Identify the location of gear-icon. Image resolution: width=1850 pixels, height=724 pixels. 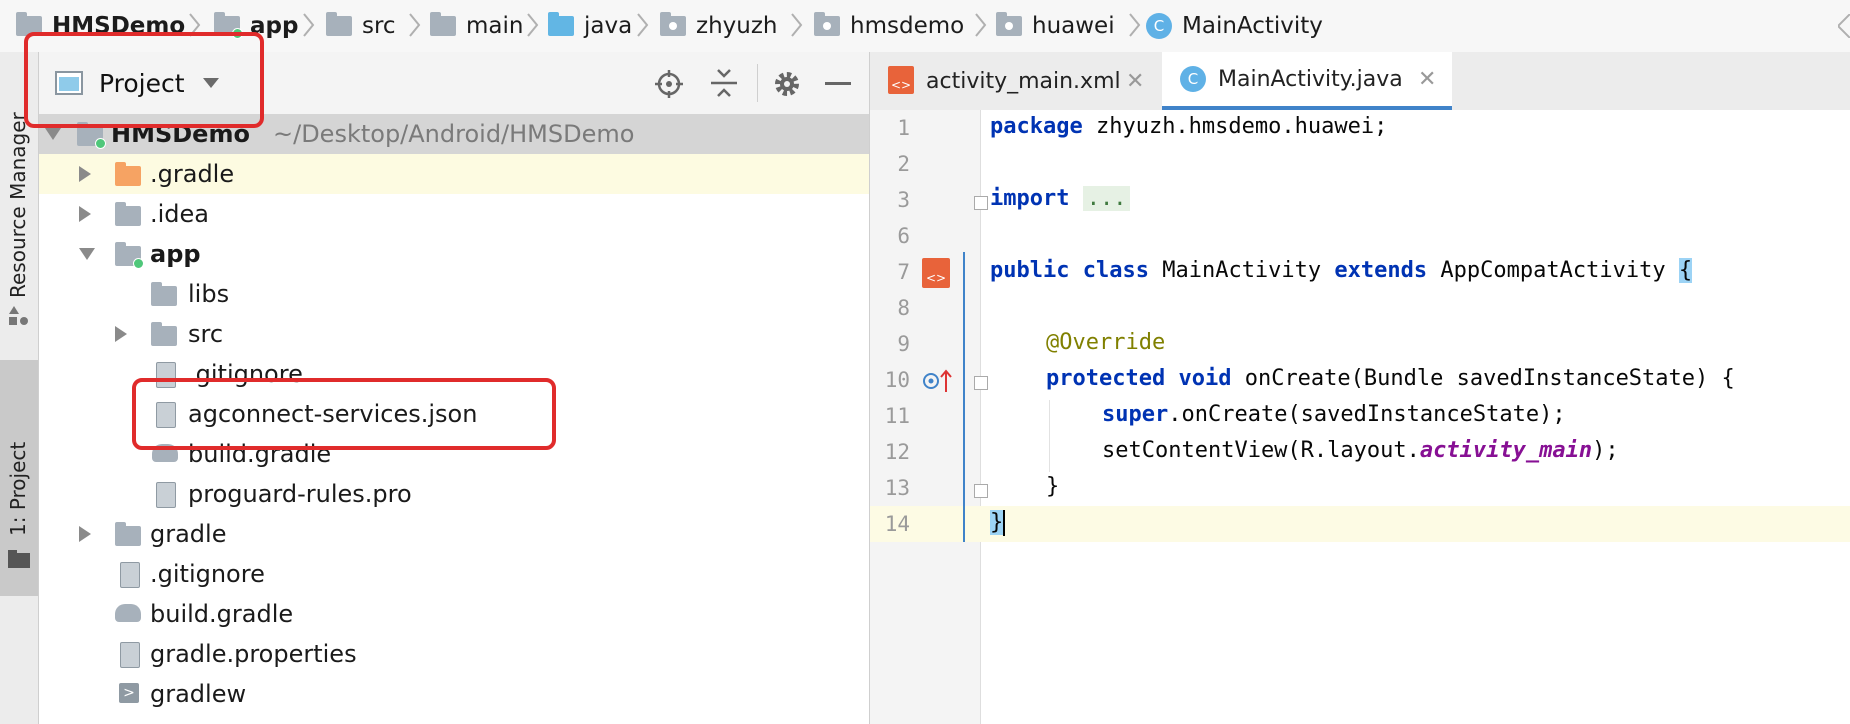
(787, 84).